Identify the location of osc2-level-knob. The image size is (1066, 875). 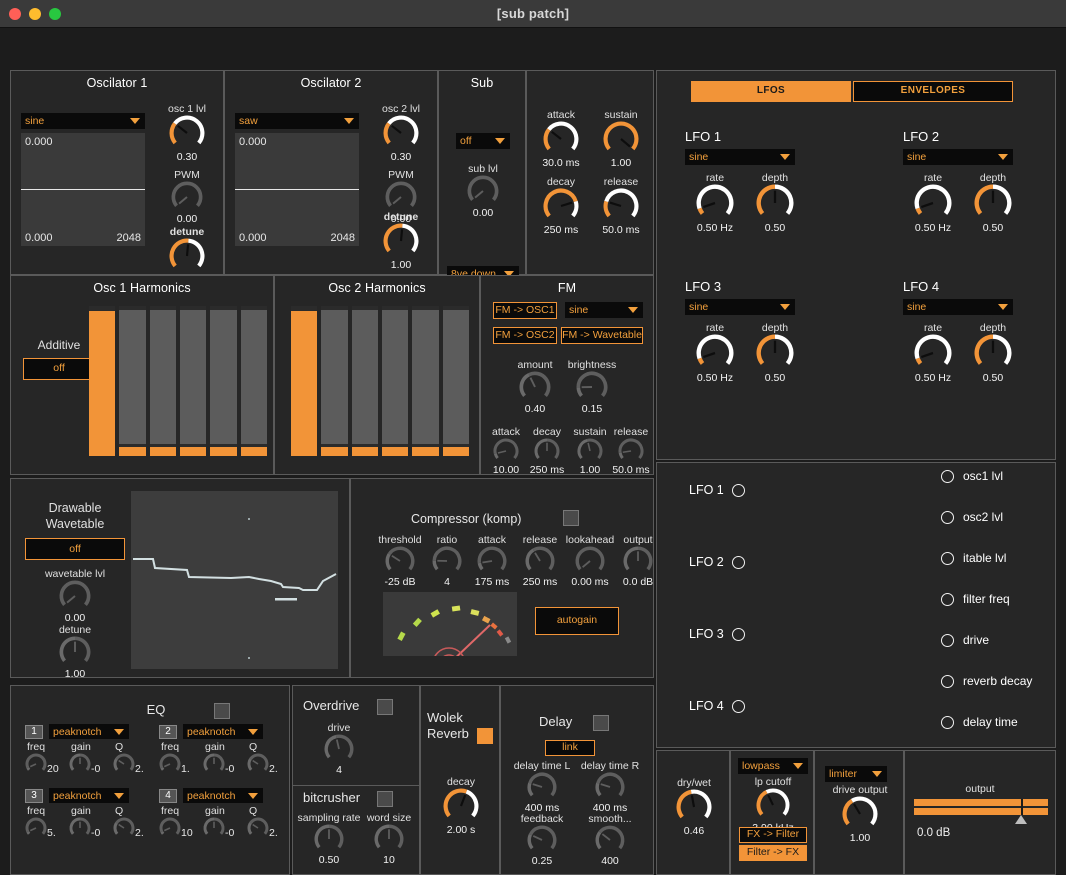
(401, 133).